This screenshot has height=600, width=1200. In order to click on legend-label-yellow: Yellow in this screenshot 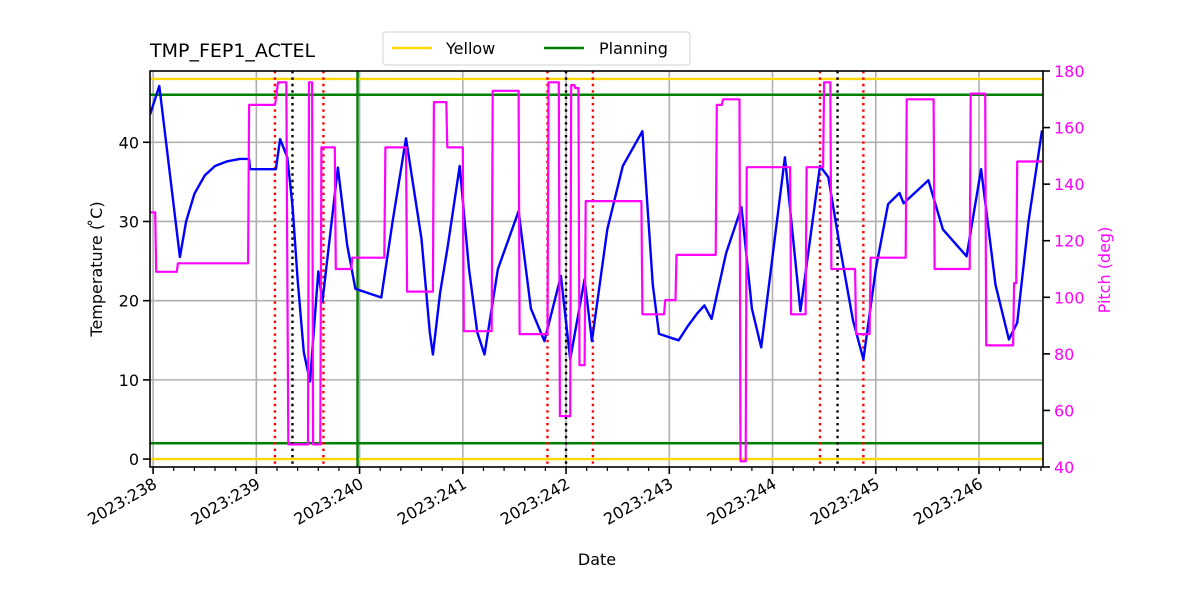, I will do `click(470, 48)`.